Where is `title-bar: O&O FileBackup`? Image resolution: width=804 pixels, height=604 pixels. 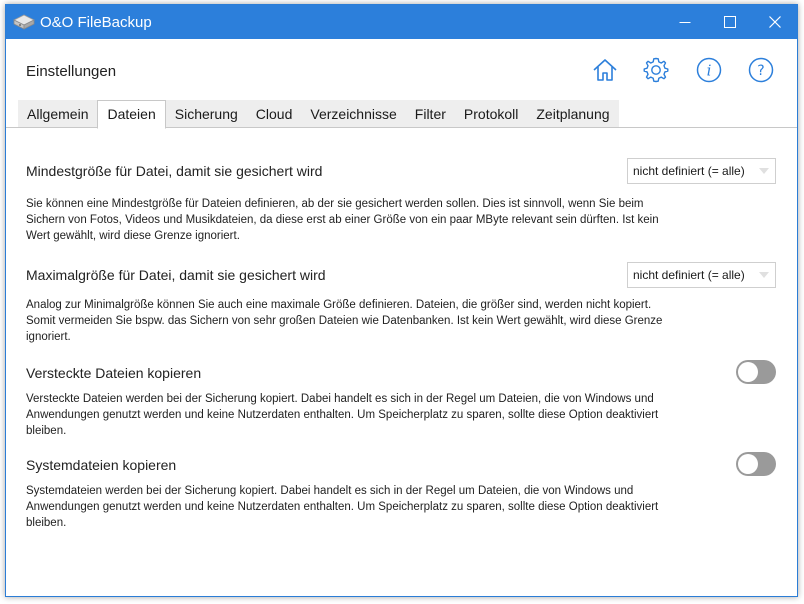
title-bar: O&O FileBackup is located at coordinates (401, 22).